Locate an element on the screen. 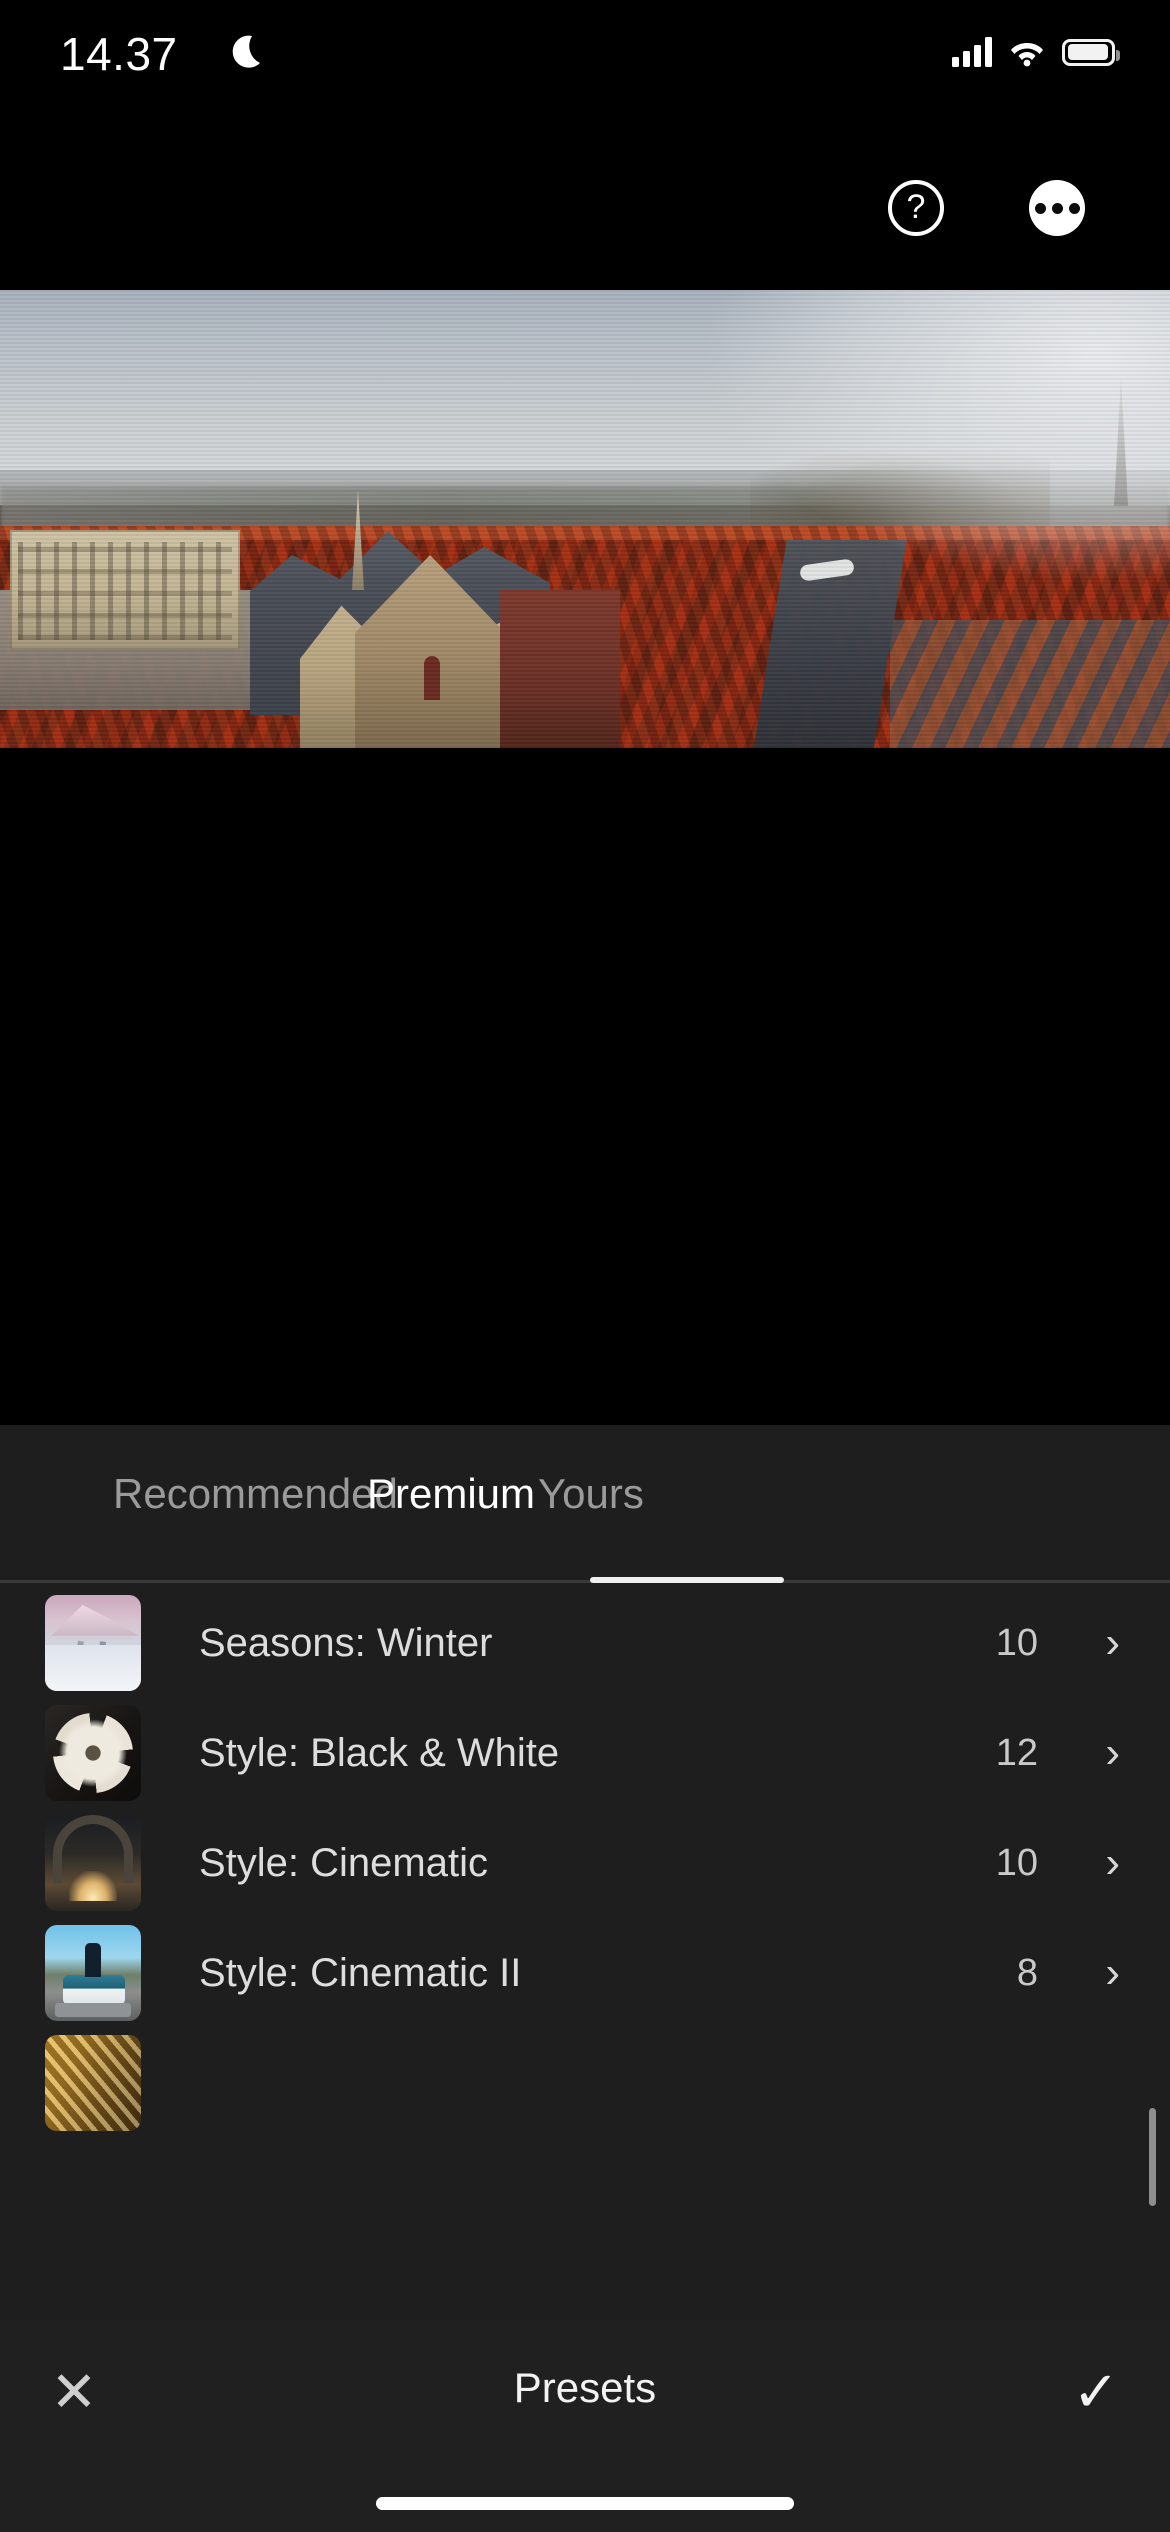  preset-title: Style: Cinematic is located at coordinates (343, 1862).